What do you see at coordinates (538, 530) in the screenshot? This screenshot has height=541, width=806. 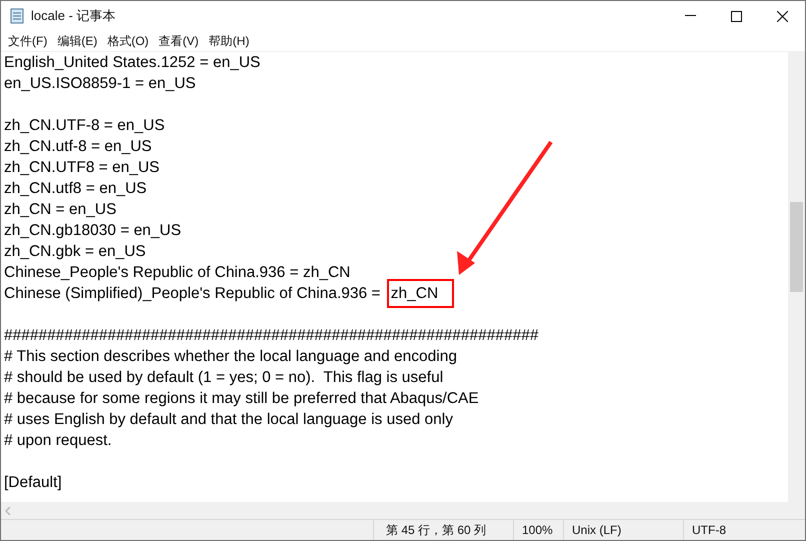 I see `zoom-level: 100%` at bounding box center [538, 530].